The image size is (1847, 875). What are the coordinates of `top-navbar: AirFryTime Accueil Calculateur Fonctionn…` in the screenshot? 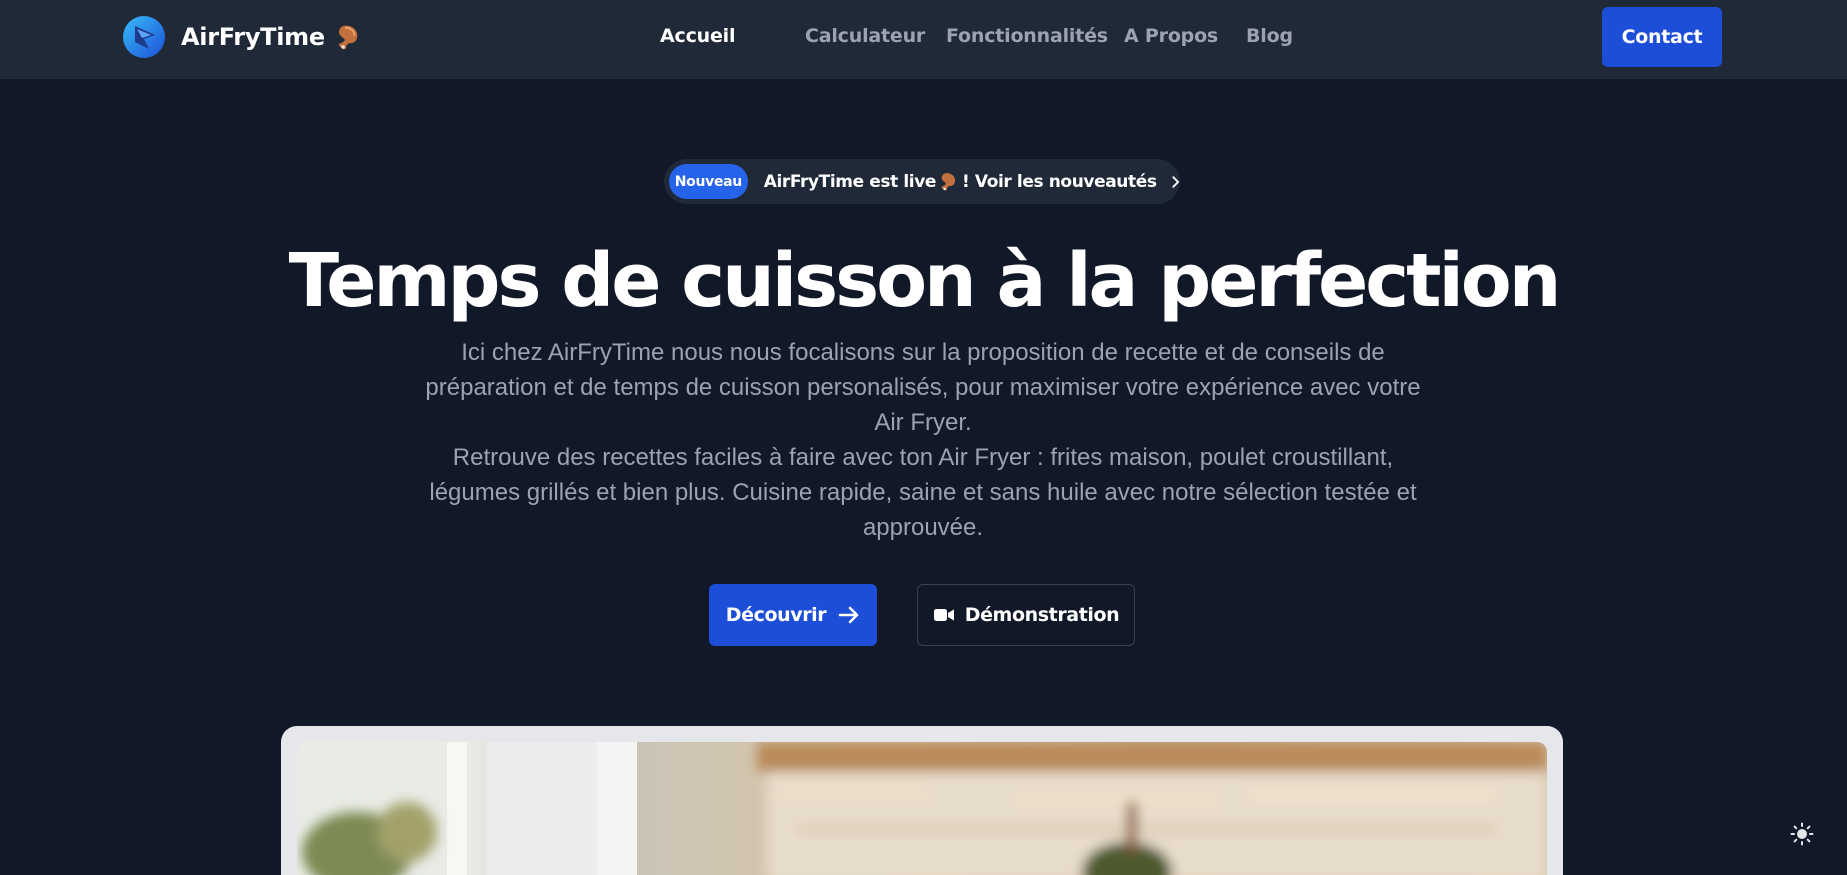 It's located at (923, 39).